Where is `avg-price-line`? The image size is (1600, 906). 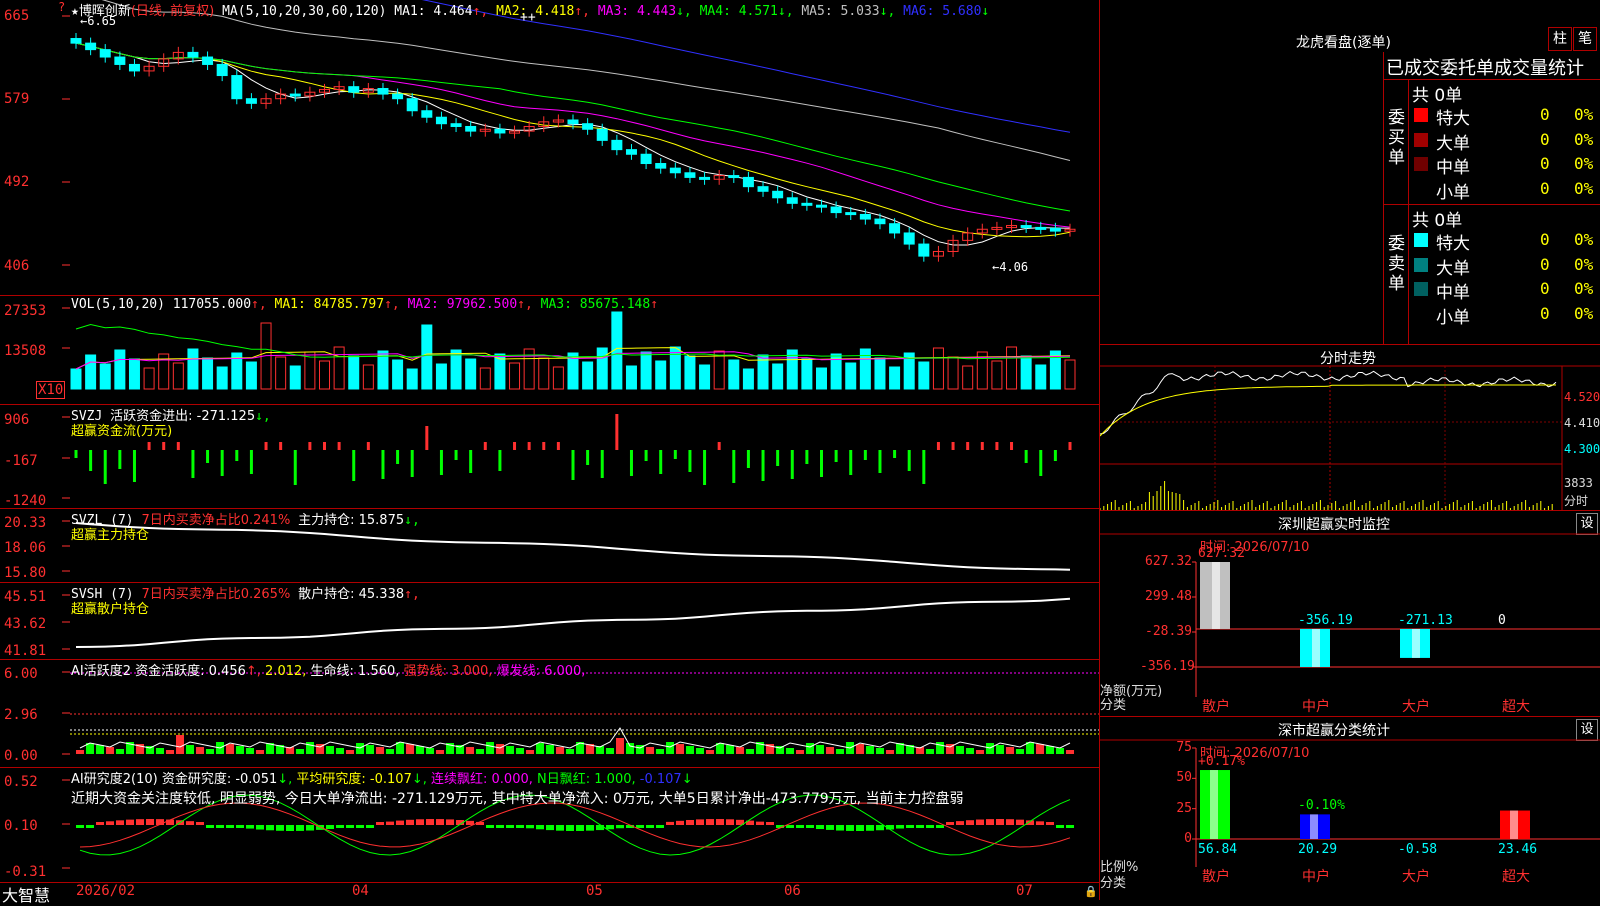
avg-price-line is located at coordinates (1328, 410).